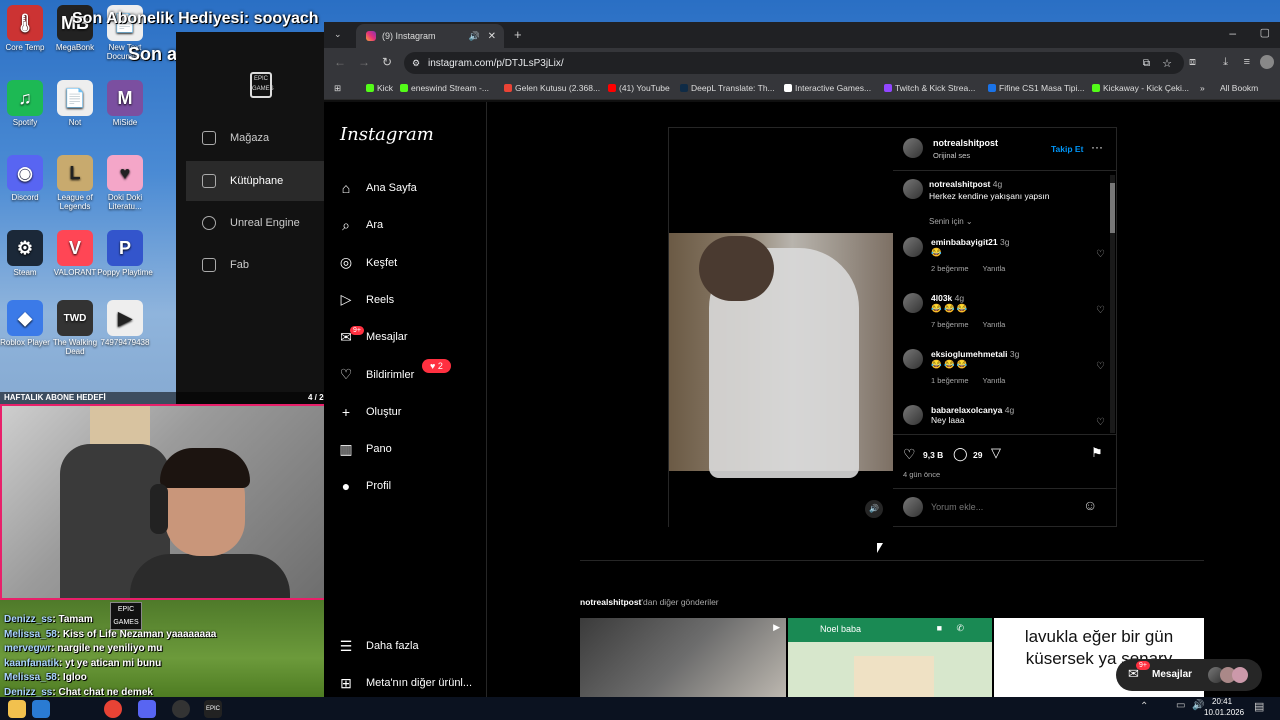 The image size is (1280, 720). I want to click on comment-username: babarelaxolcanya, so click(966, 410).